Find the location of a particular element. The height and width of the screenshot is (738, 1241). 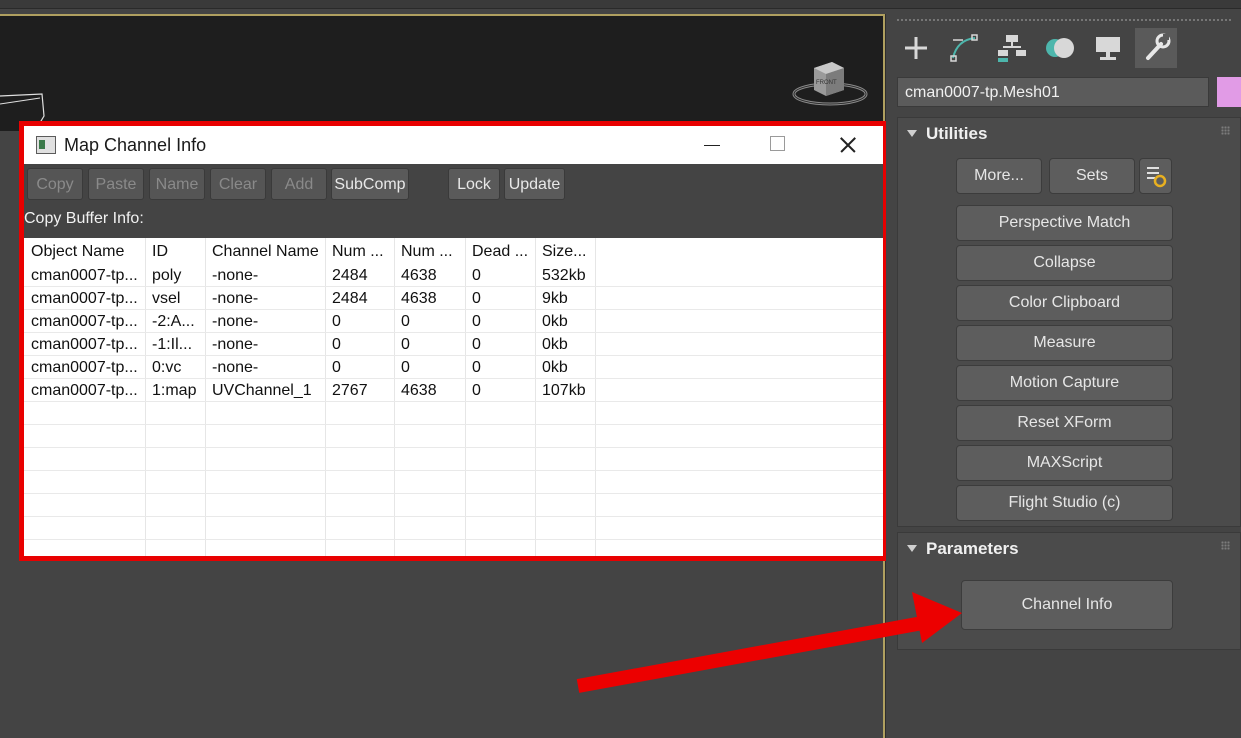

header-id: ID is located at coordinates (175, 251).